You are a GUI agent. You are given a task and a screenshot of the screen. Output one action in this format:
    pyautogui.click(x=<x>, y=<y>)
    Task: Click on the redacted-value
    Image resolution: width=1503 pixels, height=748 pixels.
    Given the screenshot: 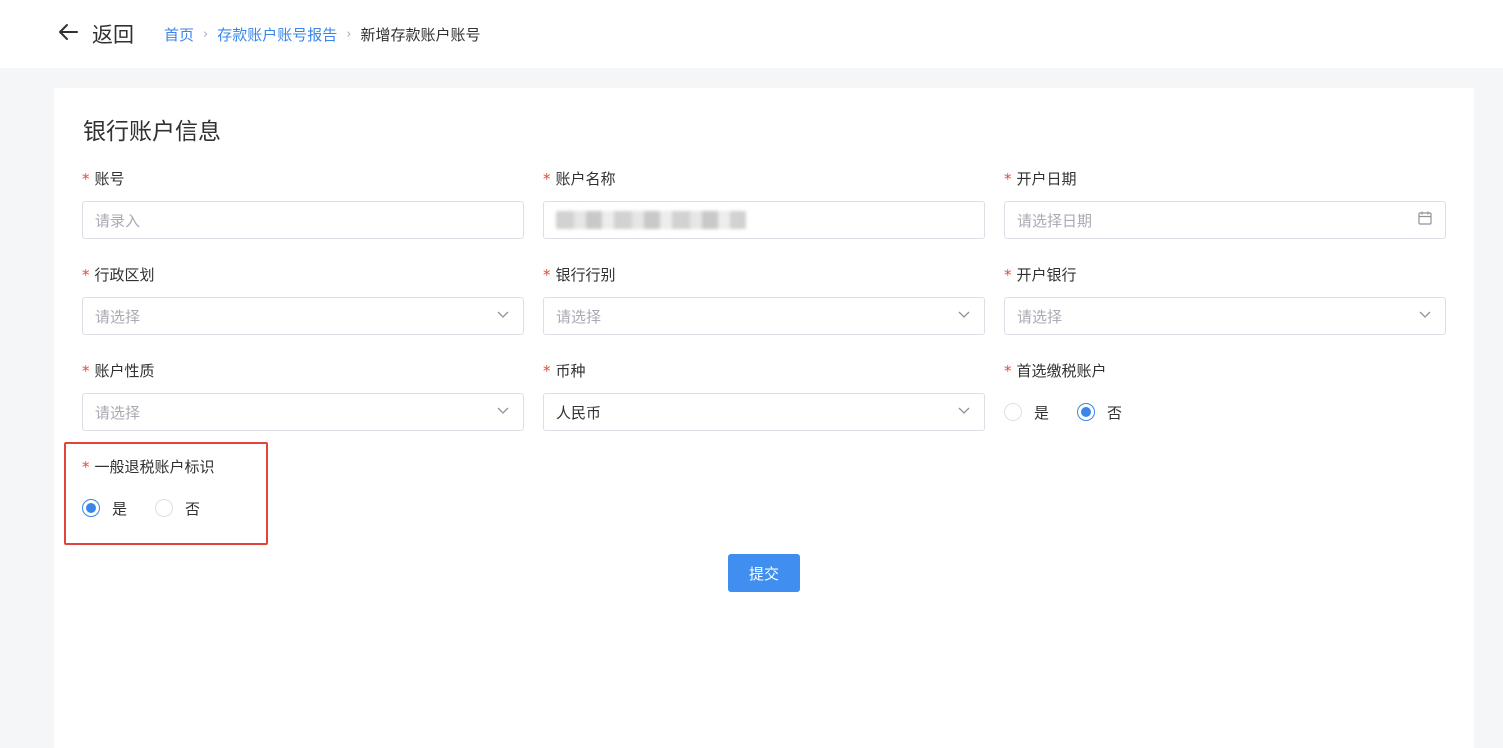 What is the action you would take?
    pyautogui.click(x=651, y=220)
    